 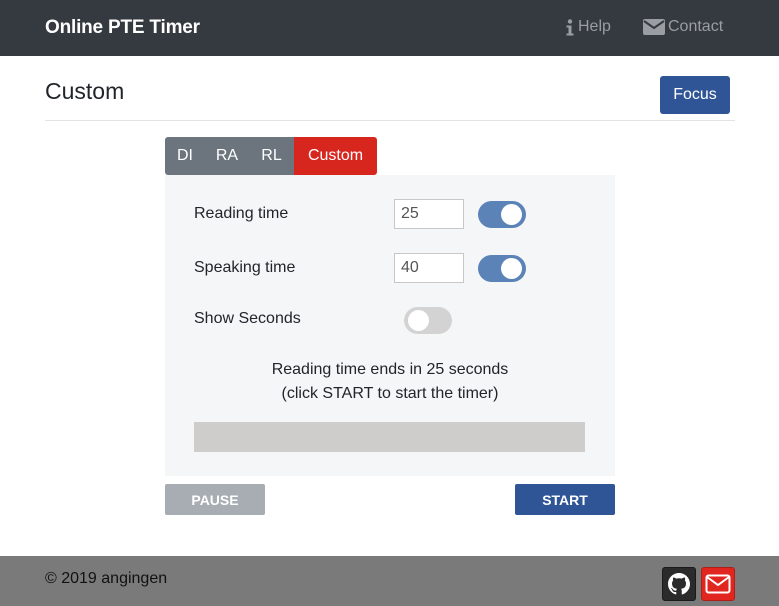 What do you see at coordinates (389, 437) in the screenshot?
I see `timer-progress-bar` at bounding box center [389, 437].